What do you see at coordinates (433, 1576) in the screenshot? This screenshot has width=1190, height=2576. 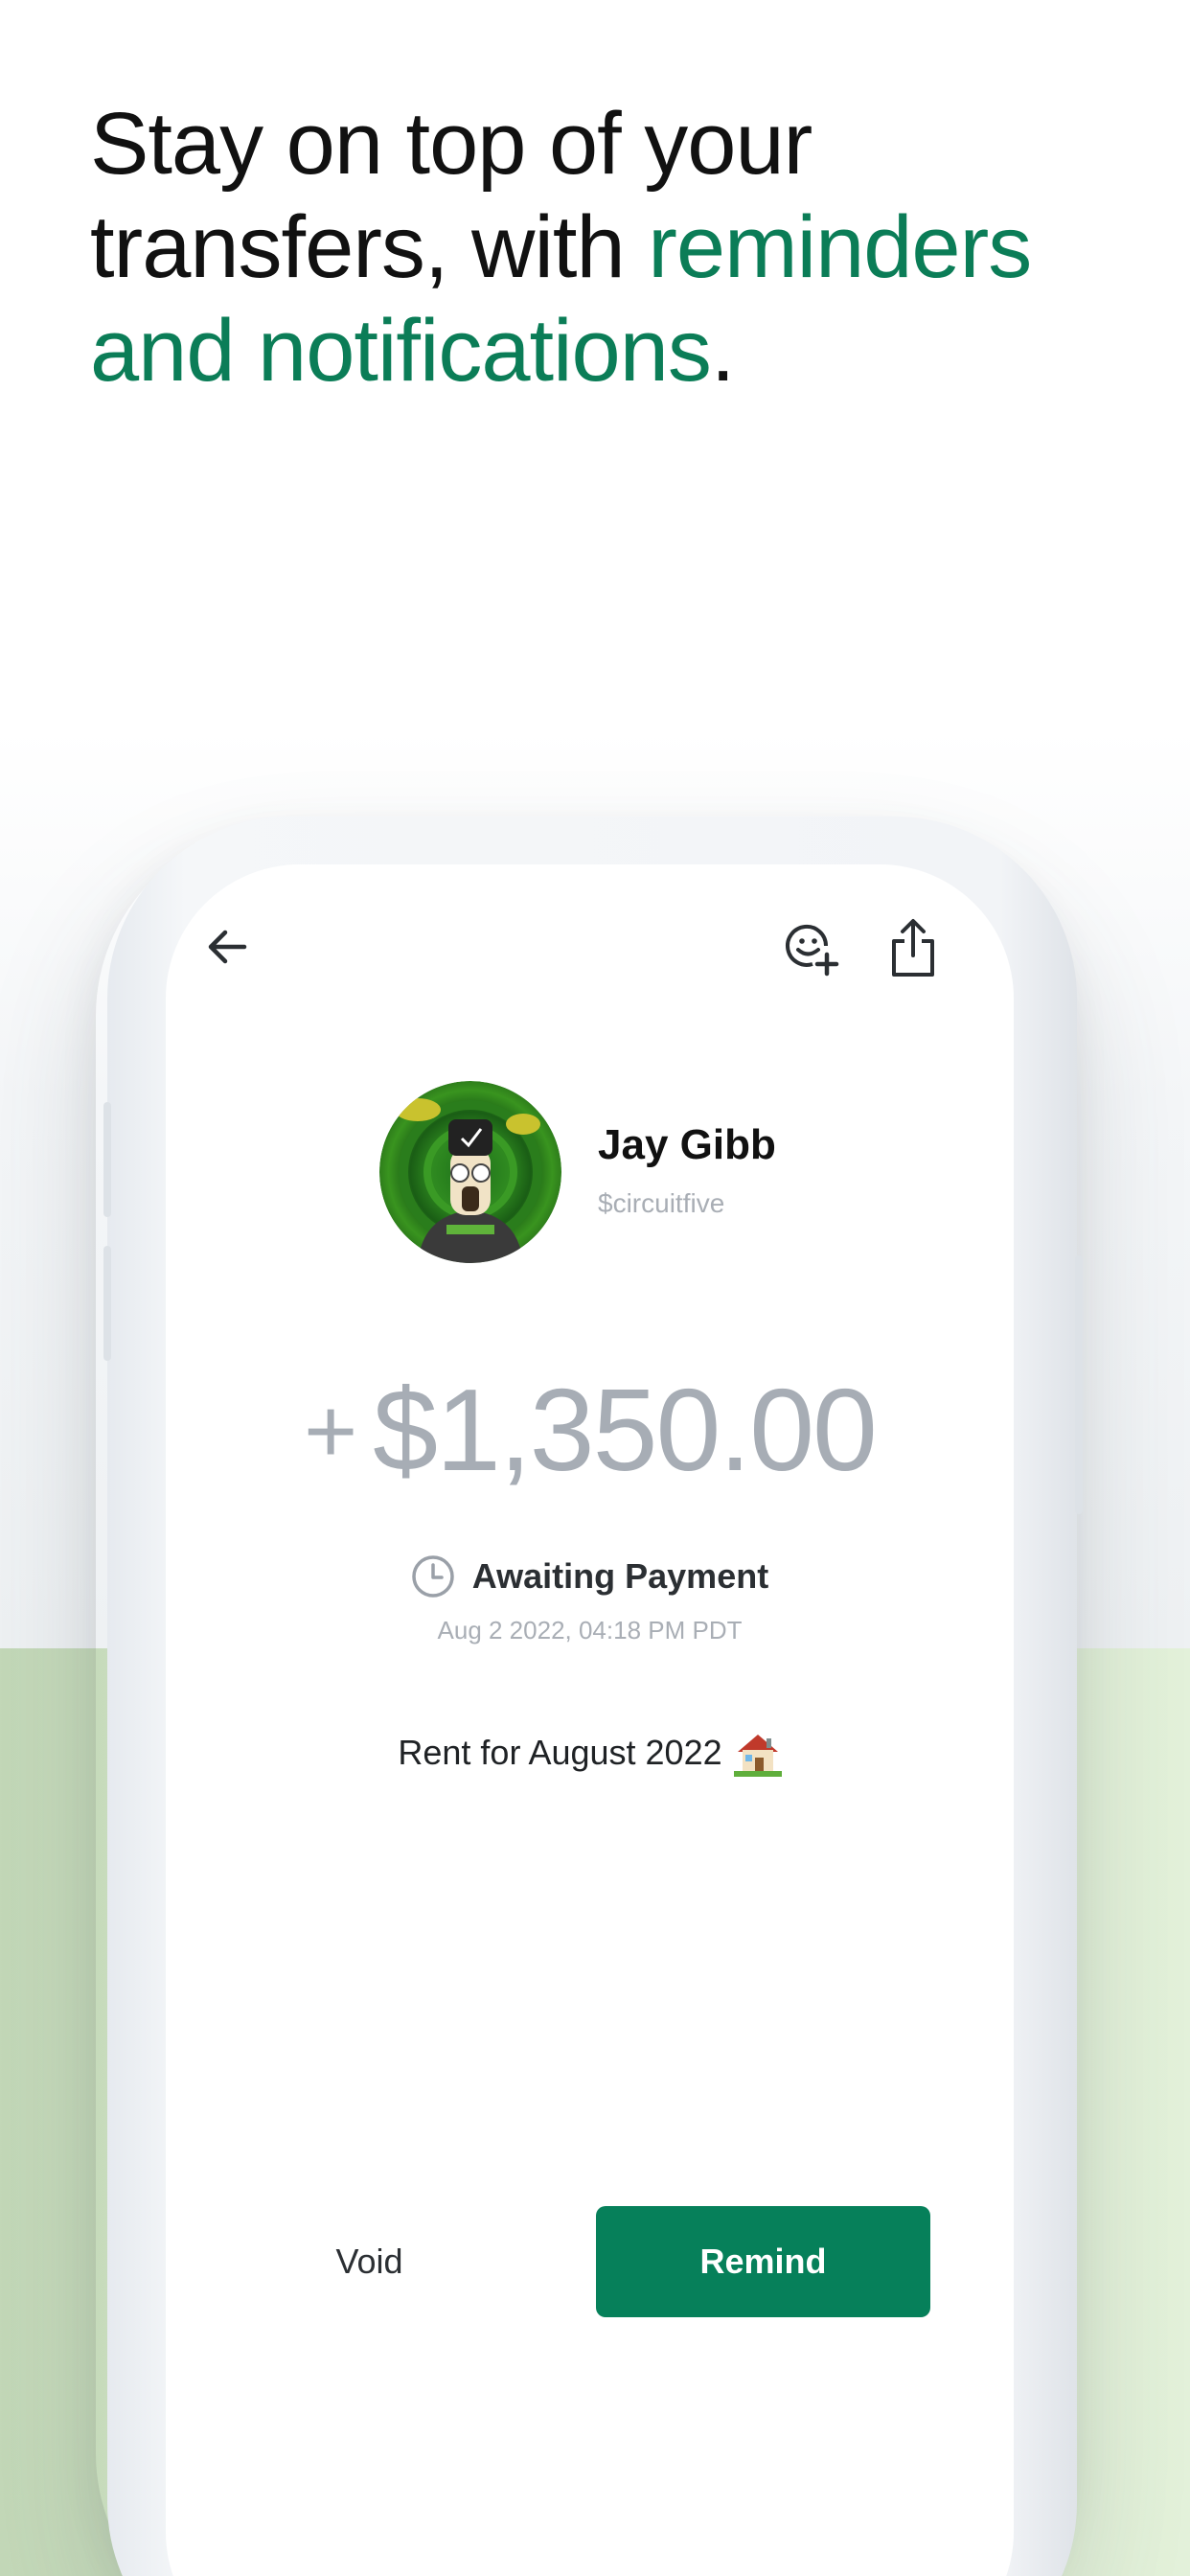 I see `clock-icon` at bounding box center [433, 1576].